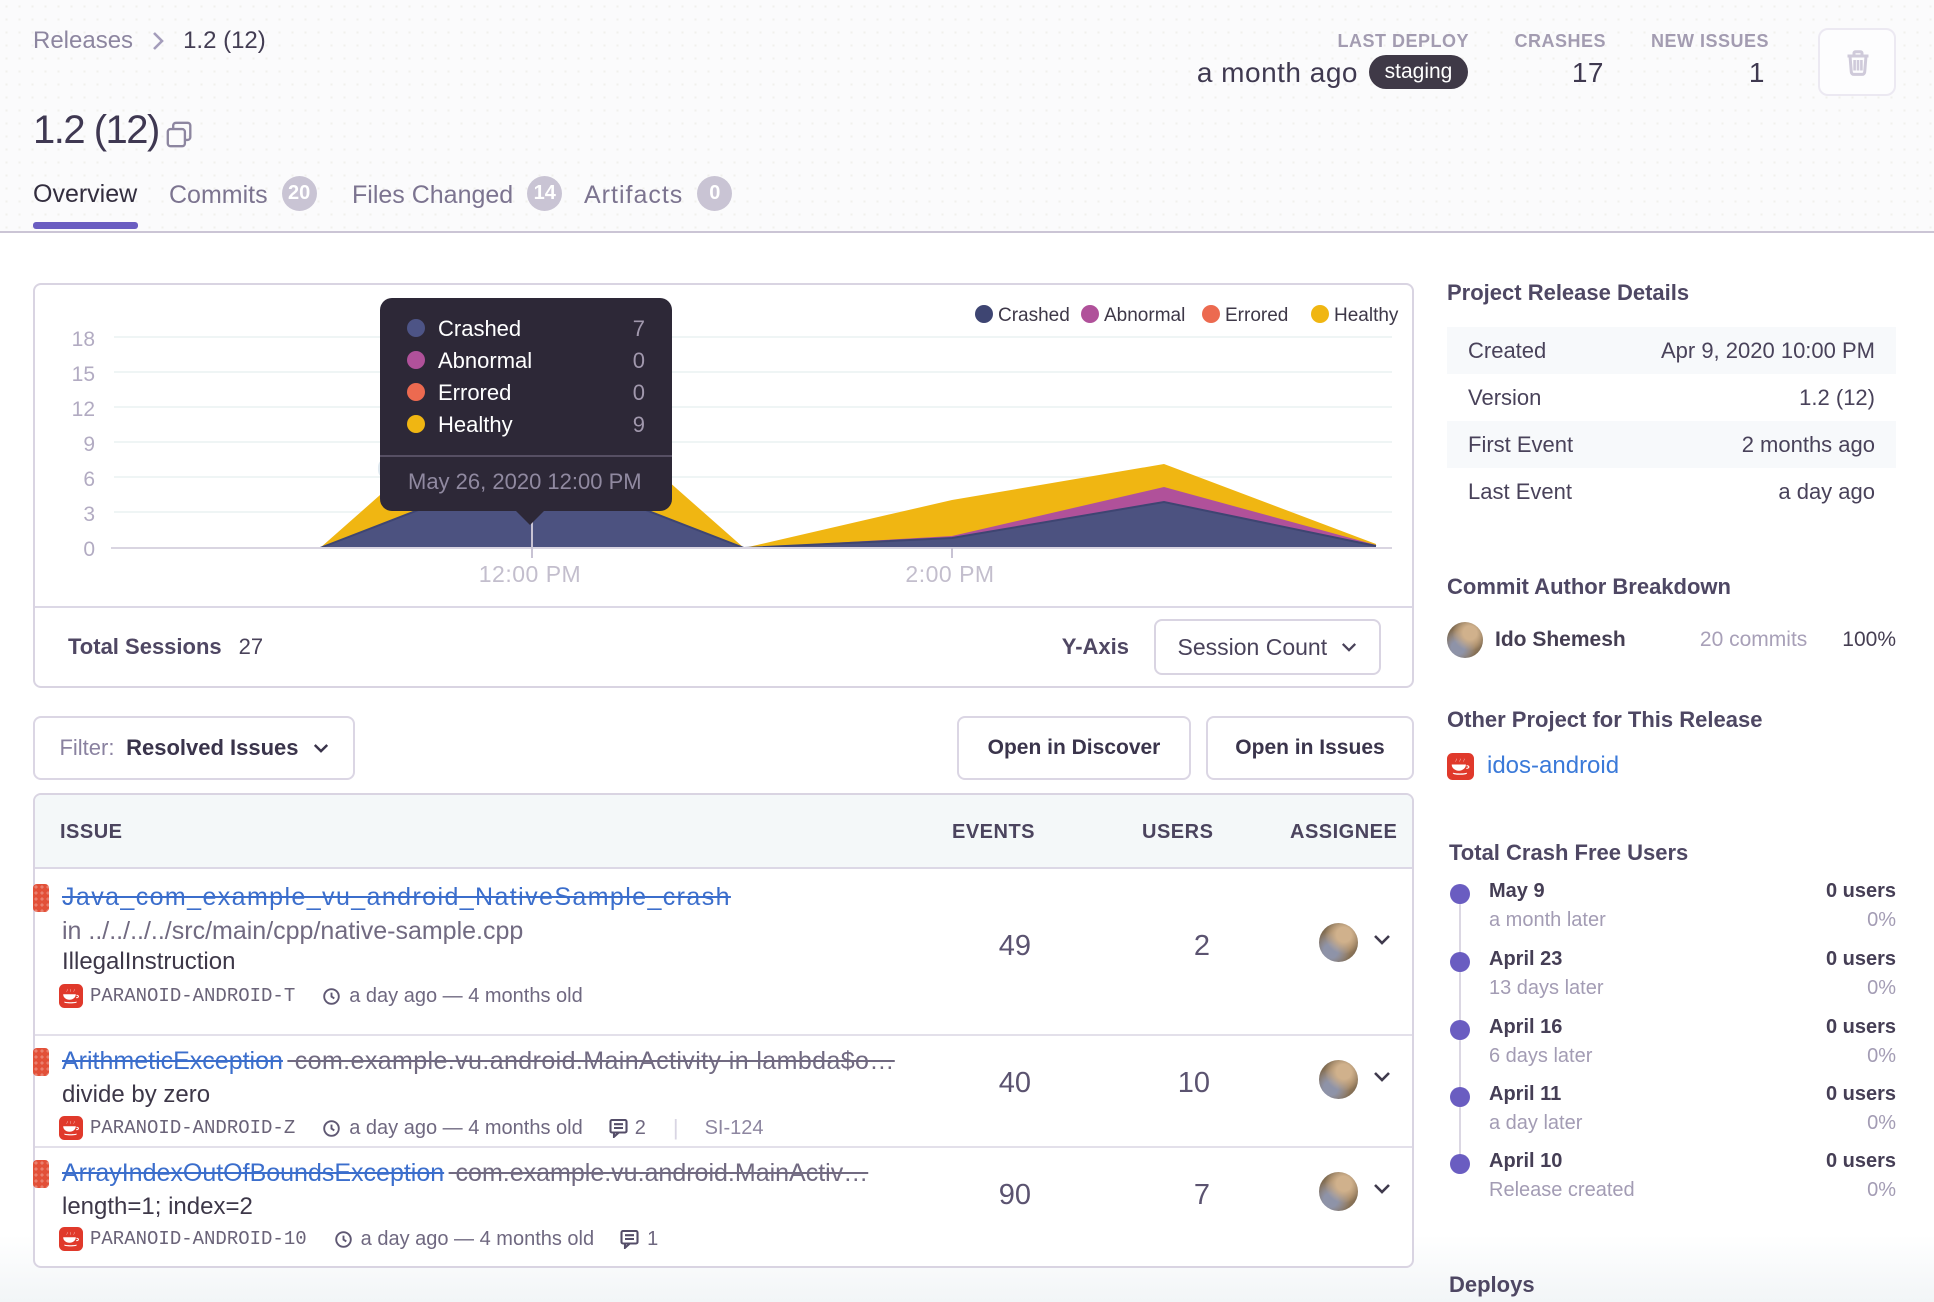 Image resolution: width=1934 pixels, height=1302 pixels. I want to click on svg-text: 2:00 PM, so click(949, 574).